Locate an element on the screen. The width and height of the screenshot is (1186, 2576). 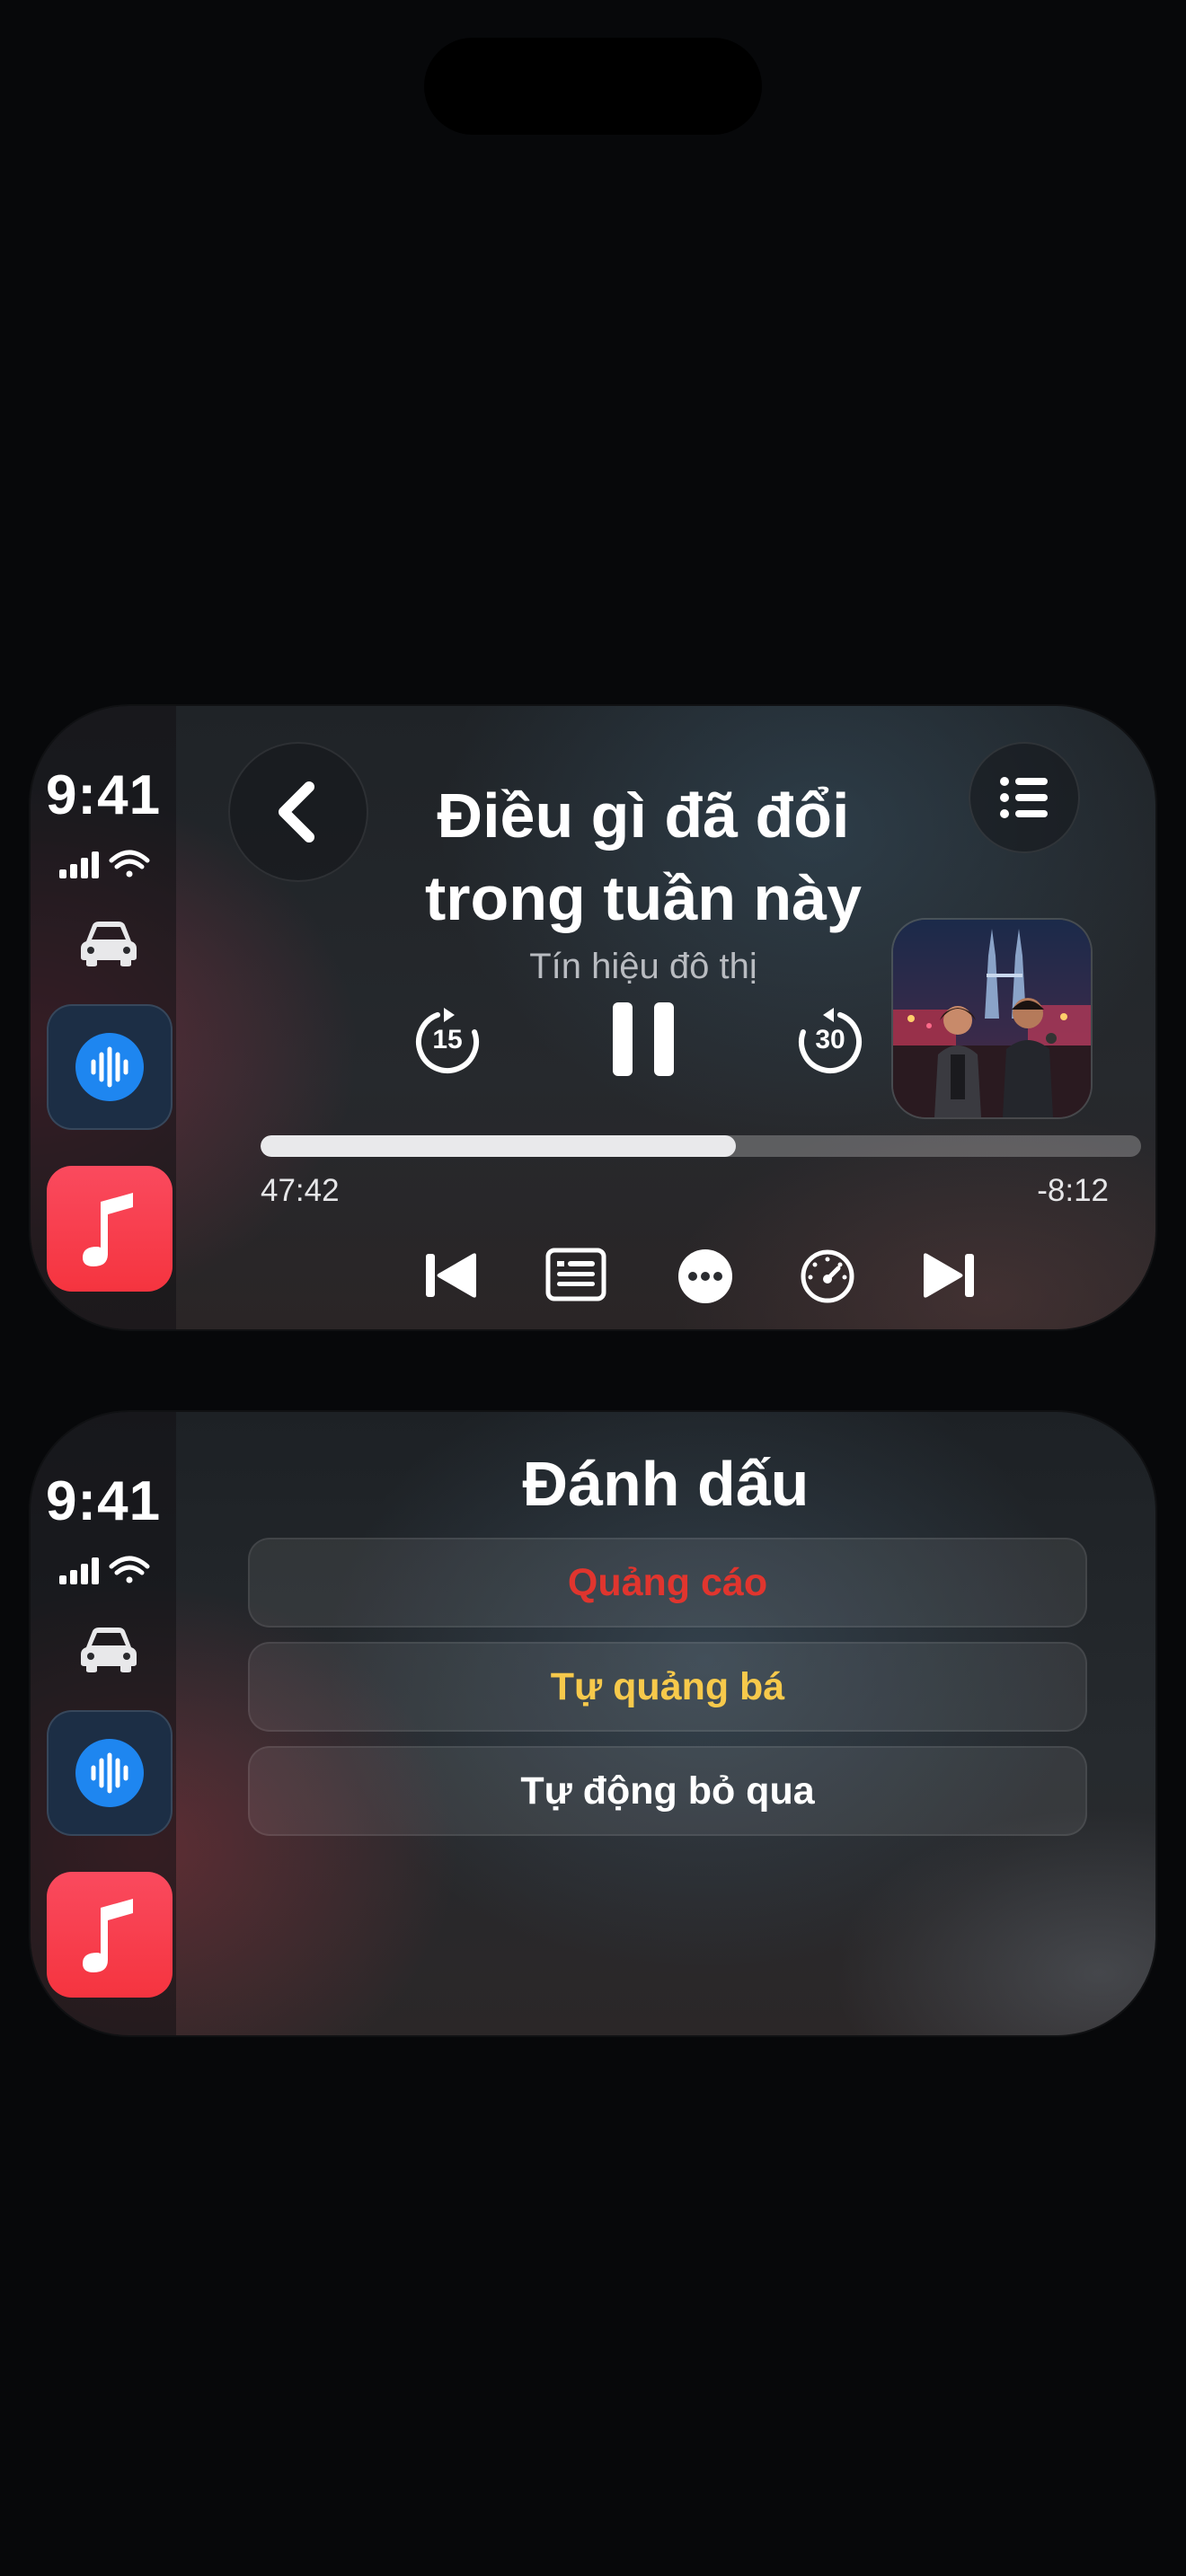
queue-button is located at coordinates (1024, 797).